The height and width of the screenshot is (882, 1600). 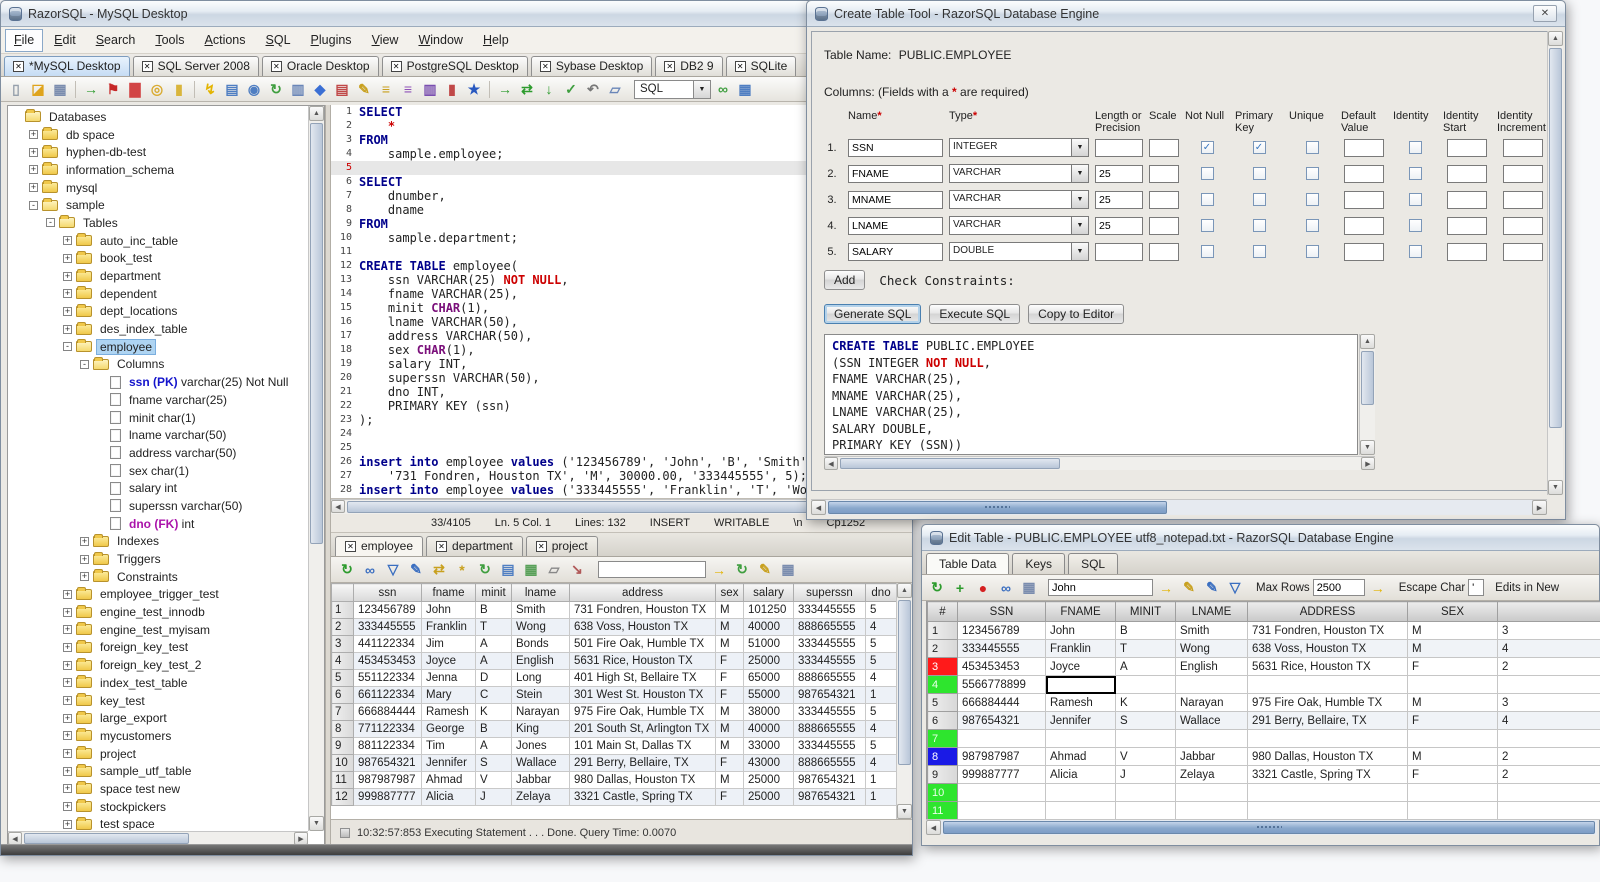 What do you see at coordinates (387, 678) in the screenshot?
I see `table-cell: 551122334` at bounding box center [387, 678].